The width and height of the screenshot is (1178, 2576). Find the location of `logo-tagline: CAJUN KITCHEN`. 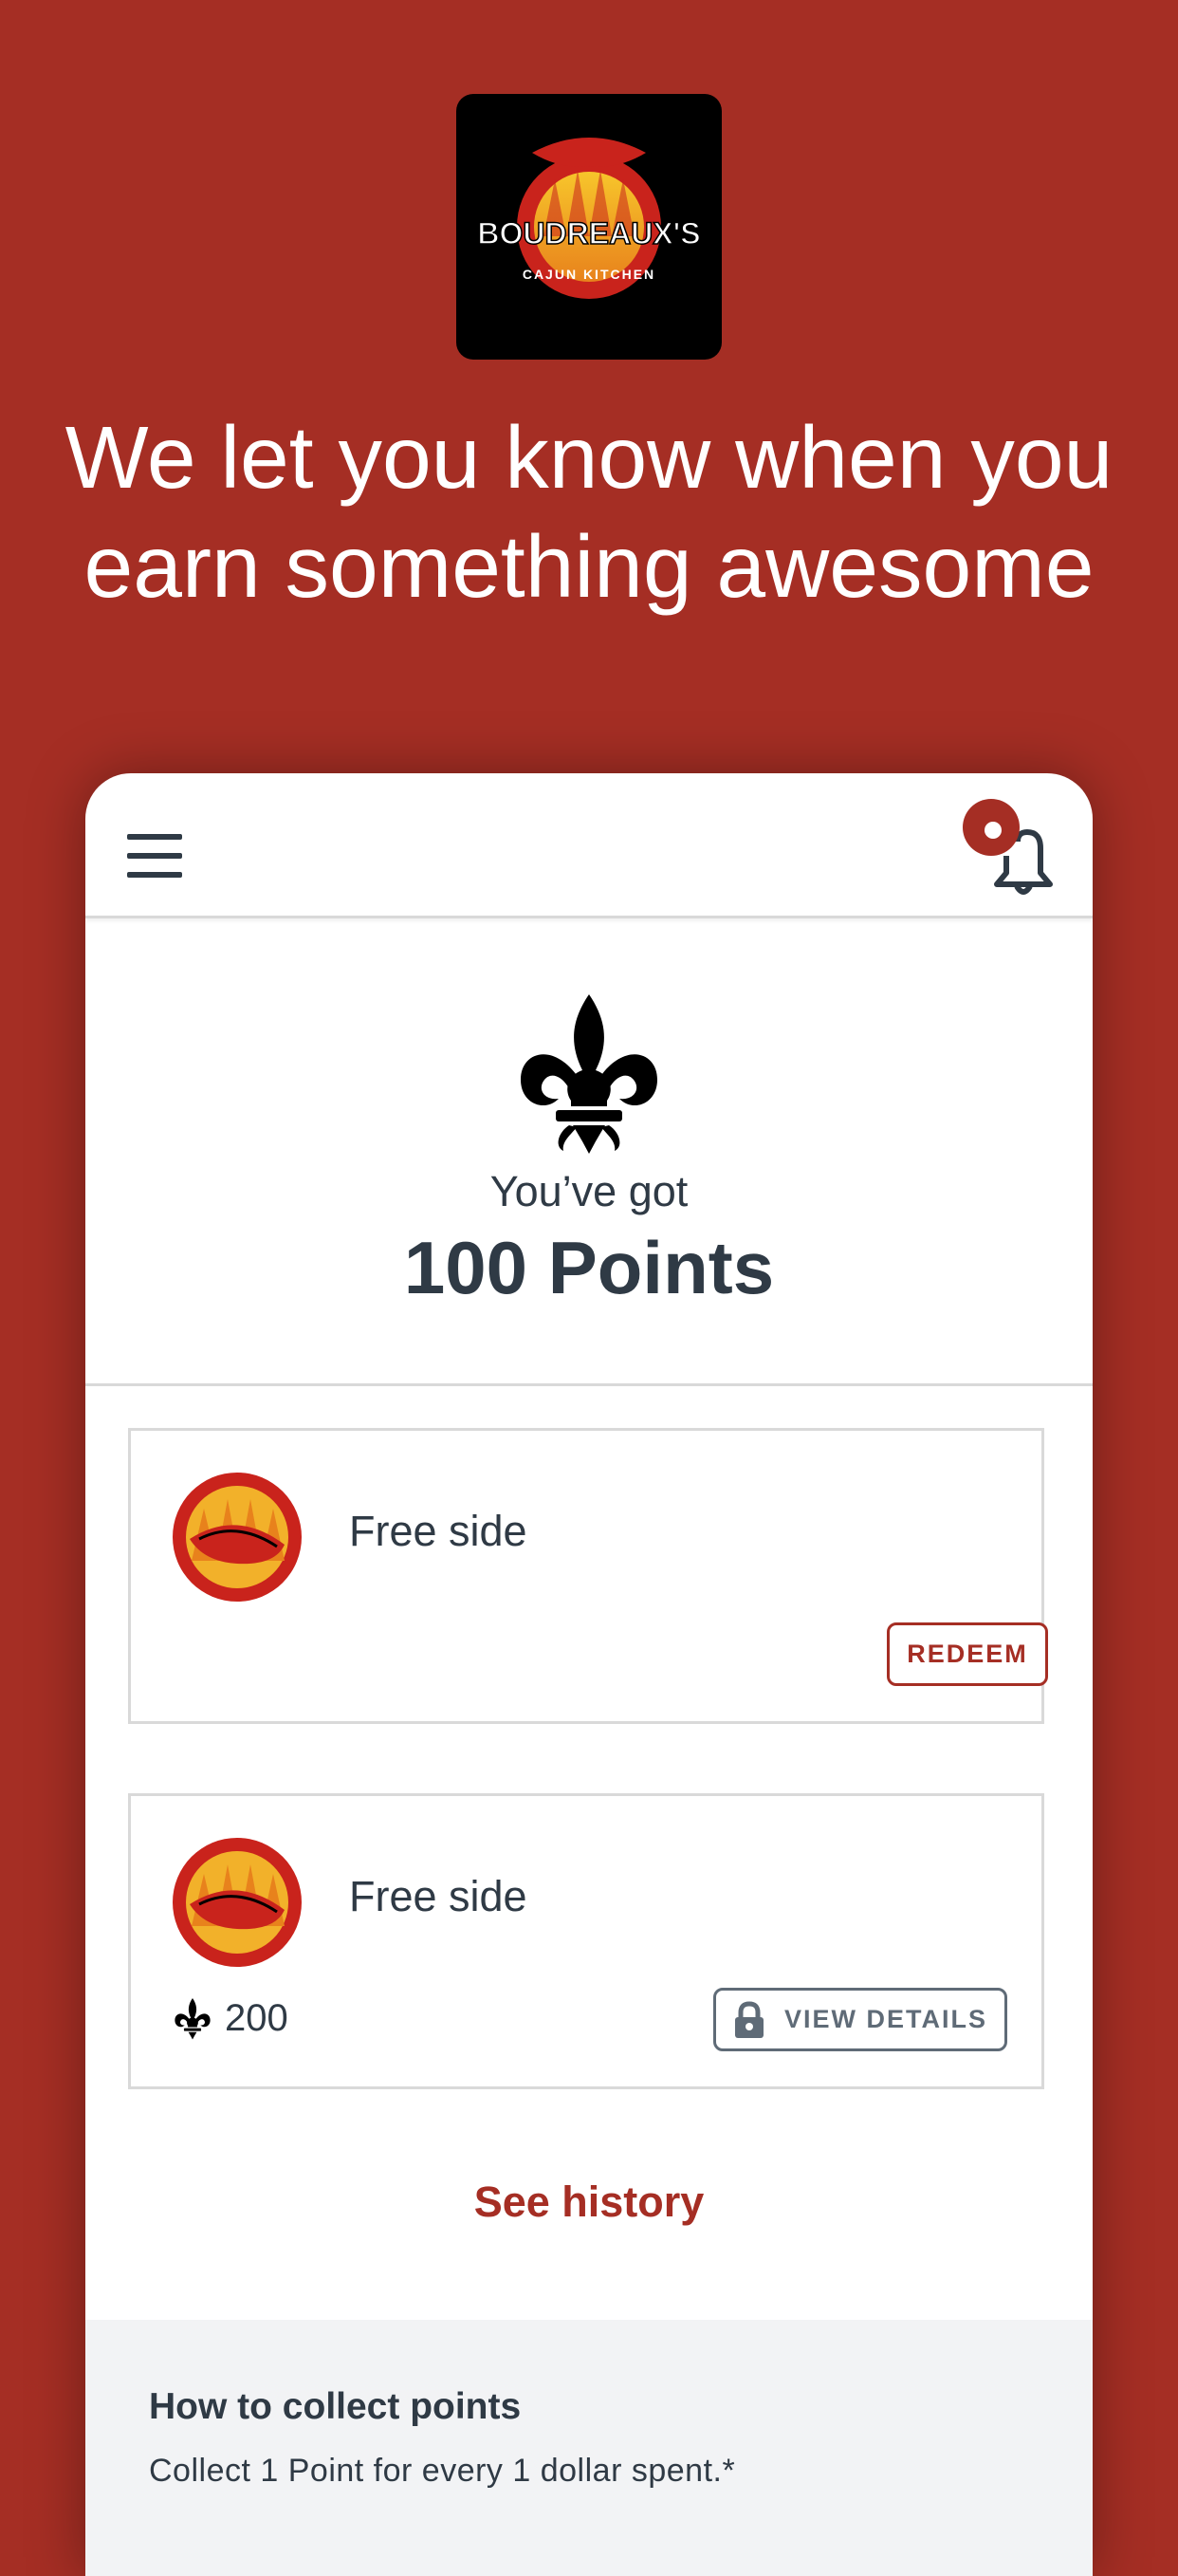

logo-tagline: CAJUN KITCHEN is located at coordinates (589, 274).